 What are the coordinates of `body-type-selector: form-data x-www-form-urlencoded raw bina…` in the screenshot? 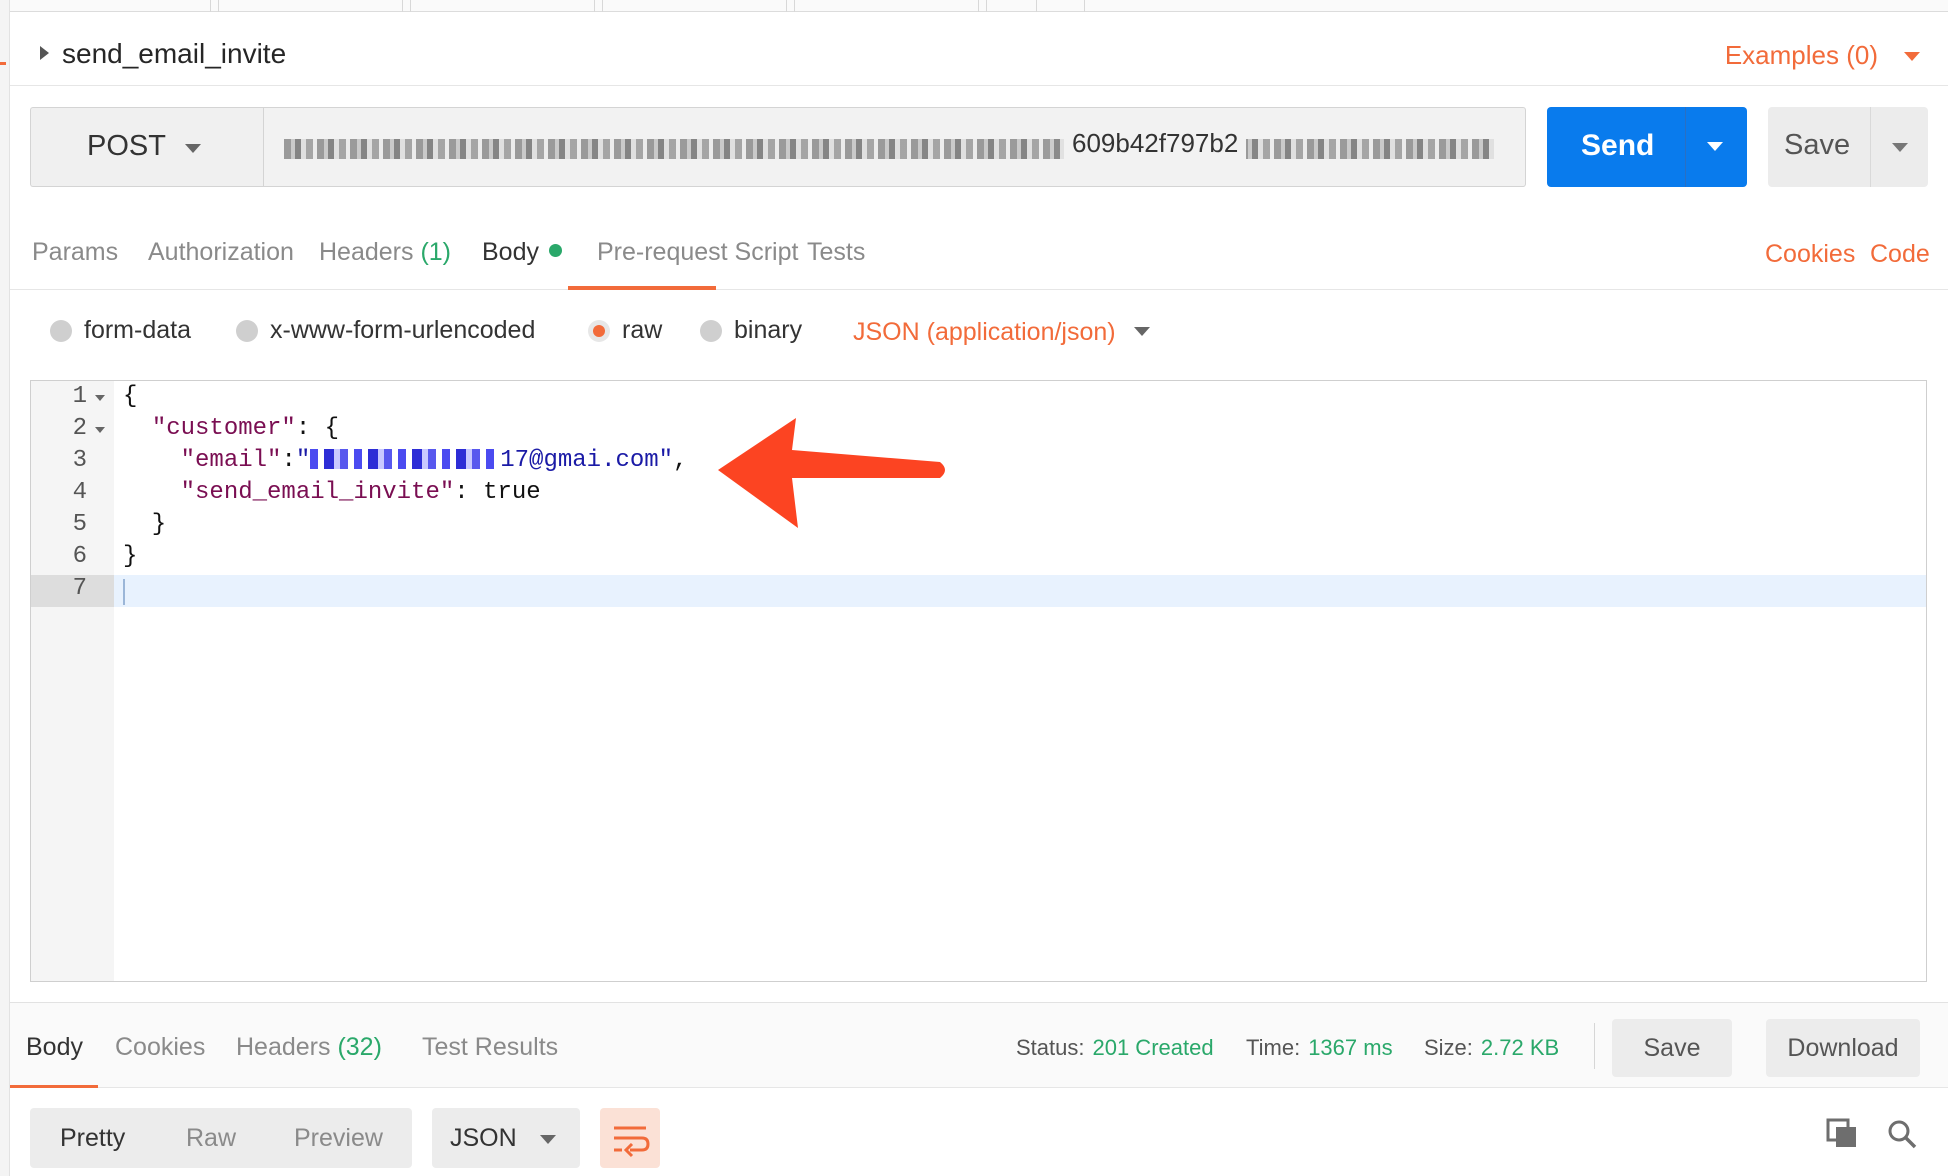 It's located at (979, 332).